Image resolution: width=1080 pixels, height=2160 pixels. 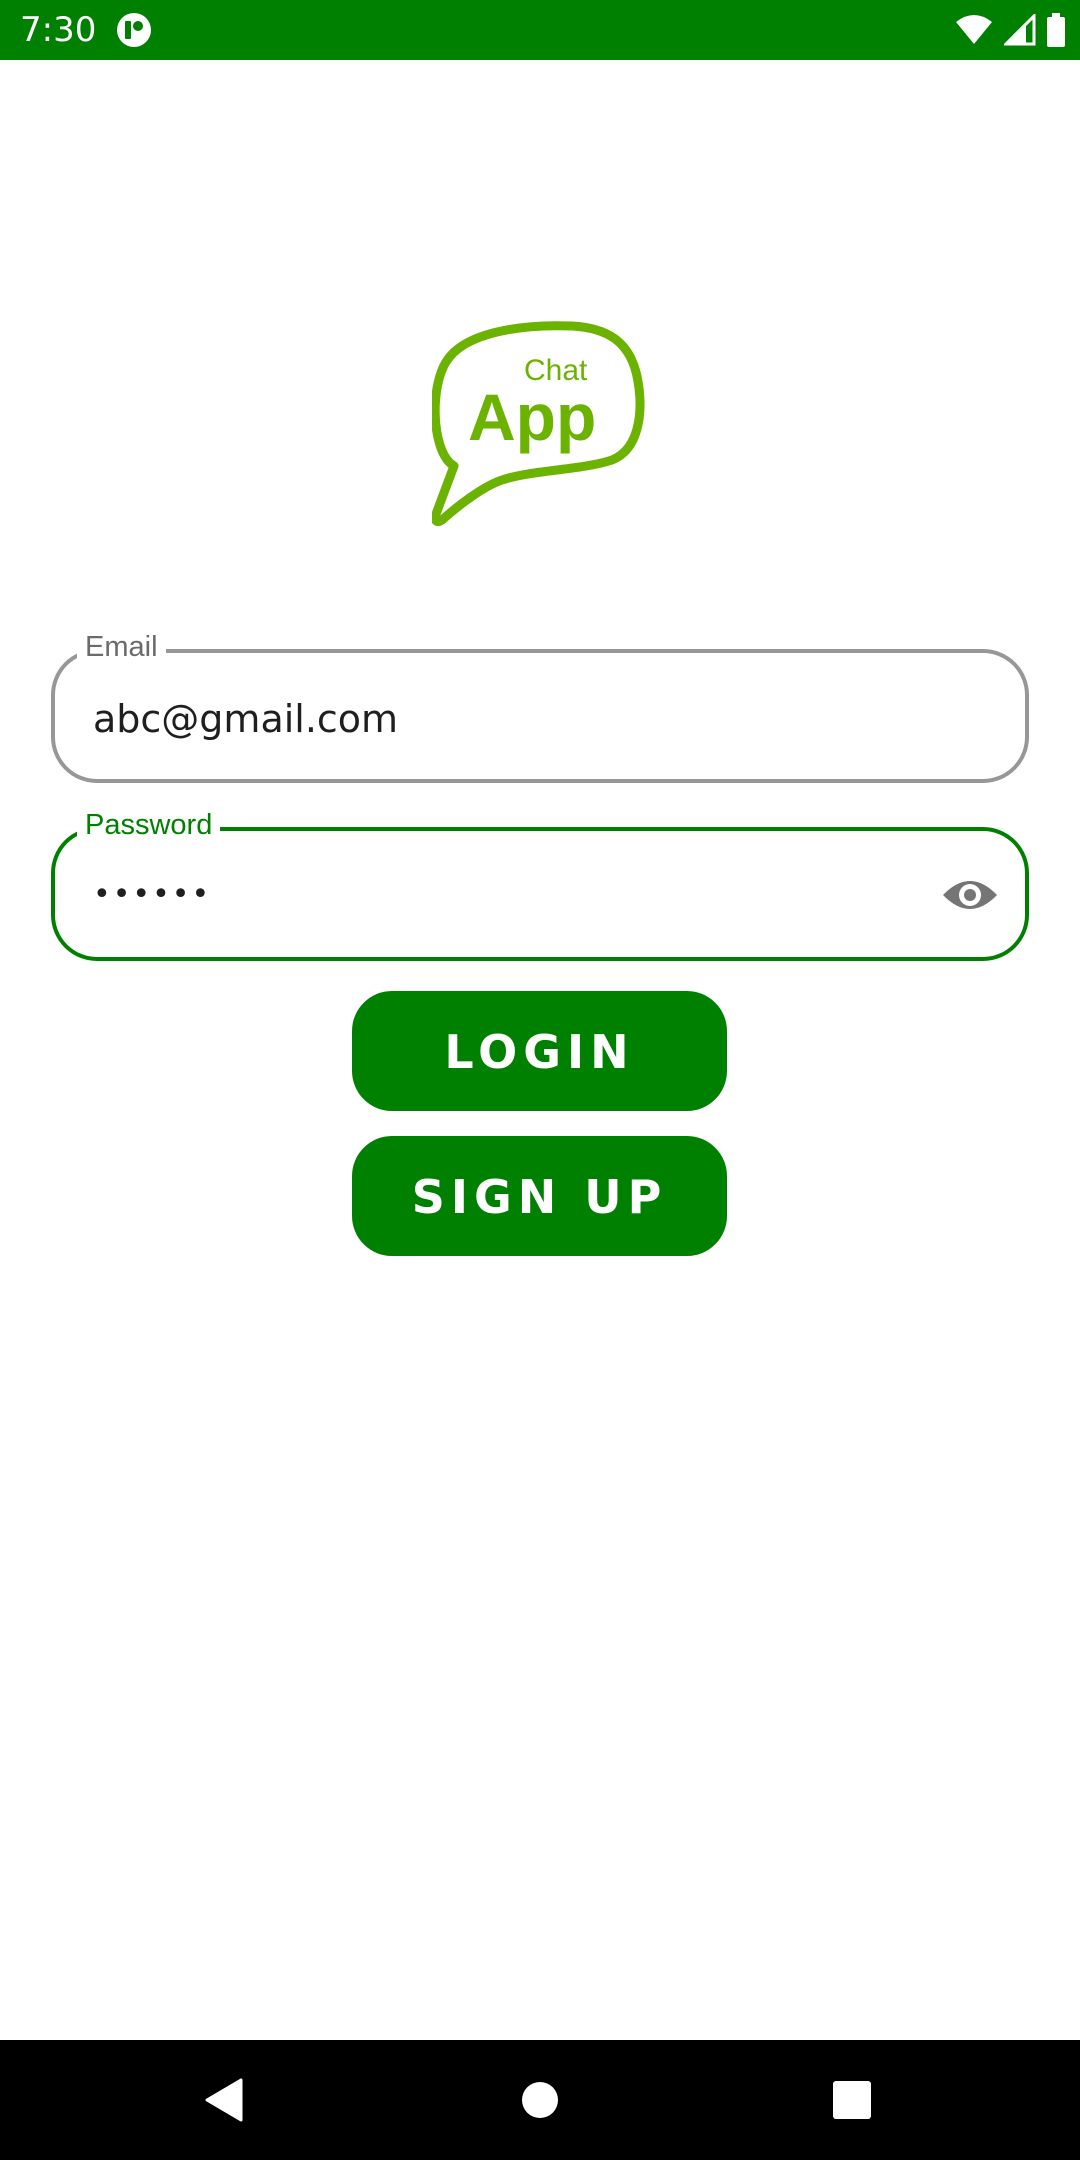 I want to click on login-button: LOGIN, so click(x=539, y=1051).